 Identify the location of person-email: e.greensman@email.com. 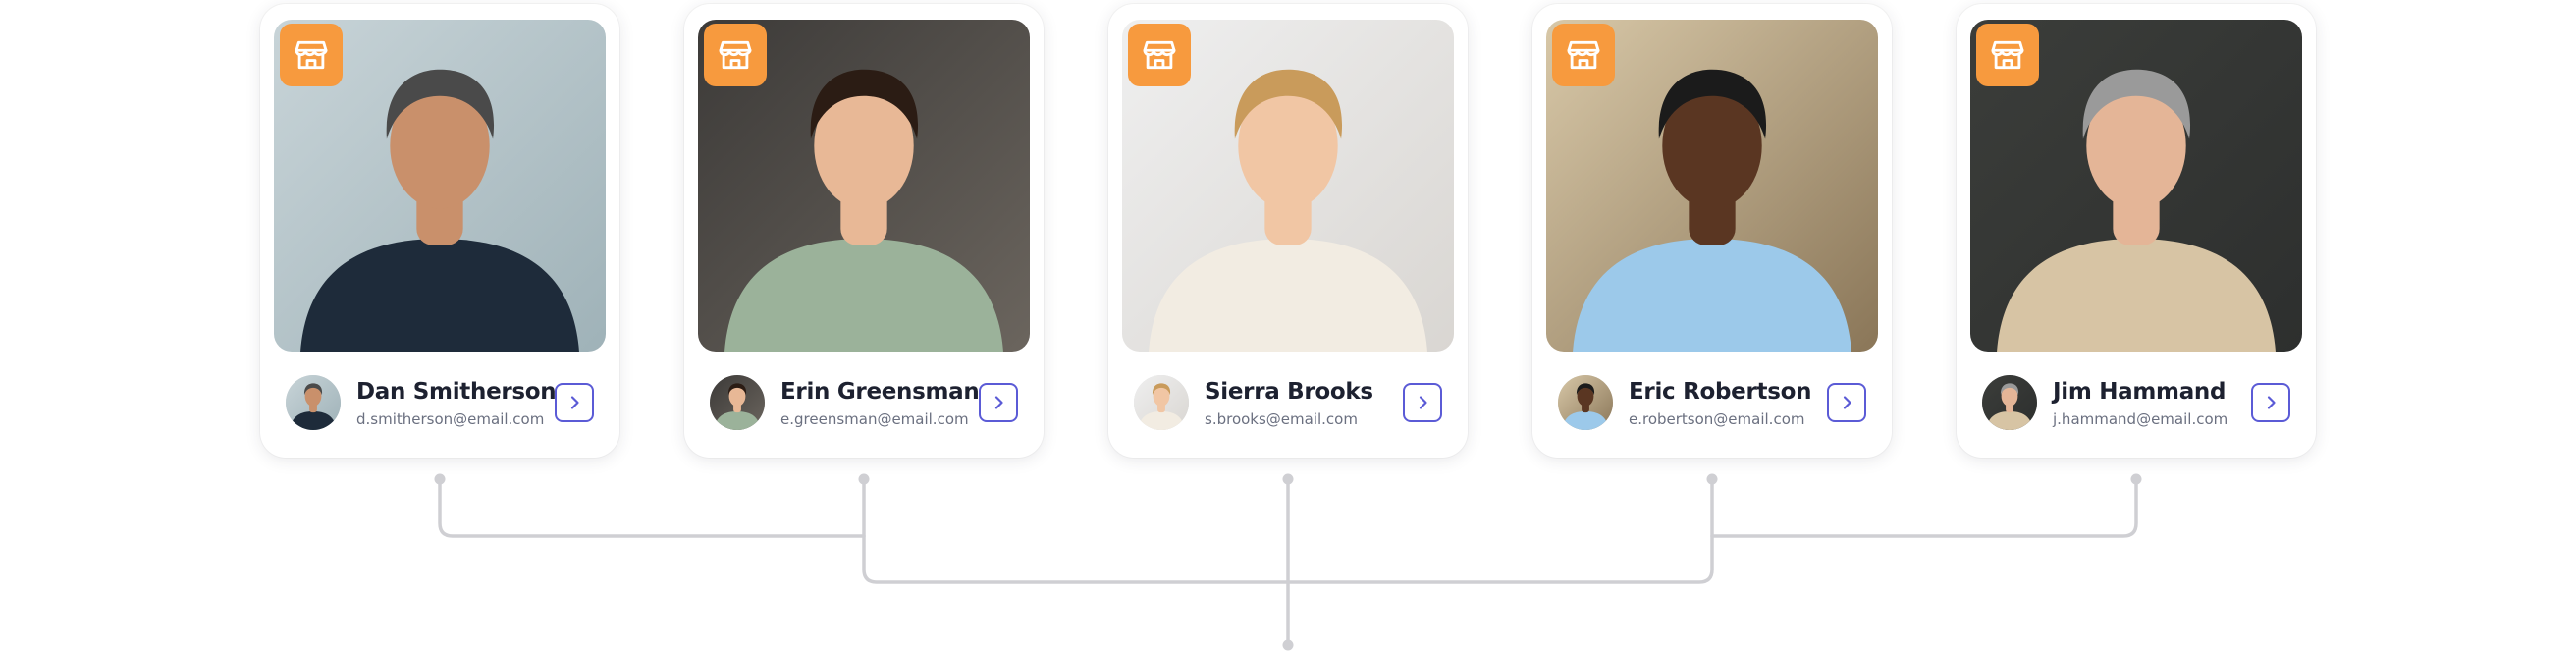
(874, 419).